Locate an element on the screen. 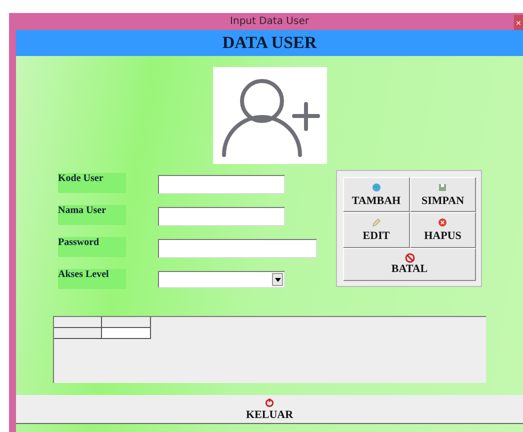  cancel-icon is located at coordinates (409, 258).